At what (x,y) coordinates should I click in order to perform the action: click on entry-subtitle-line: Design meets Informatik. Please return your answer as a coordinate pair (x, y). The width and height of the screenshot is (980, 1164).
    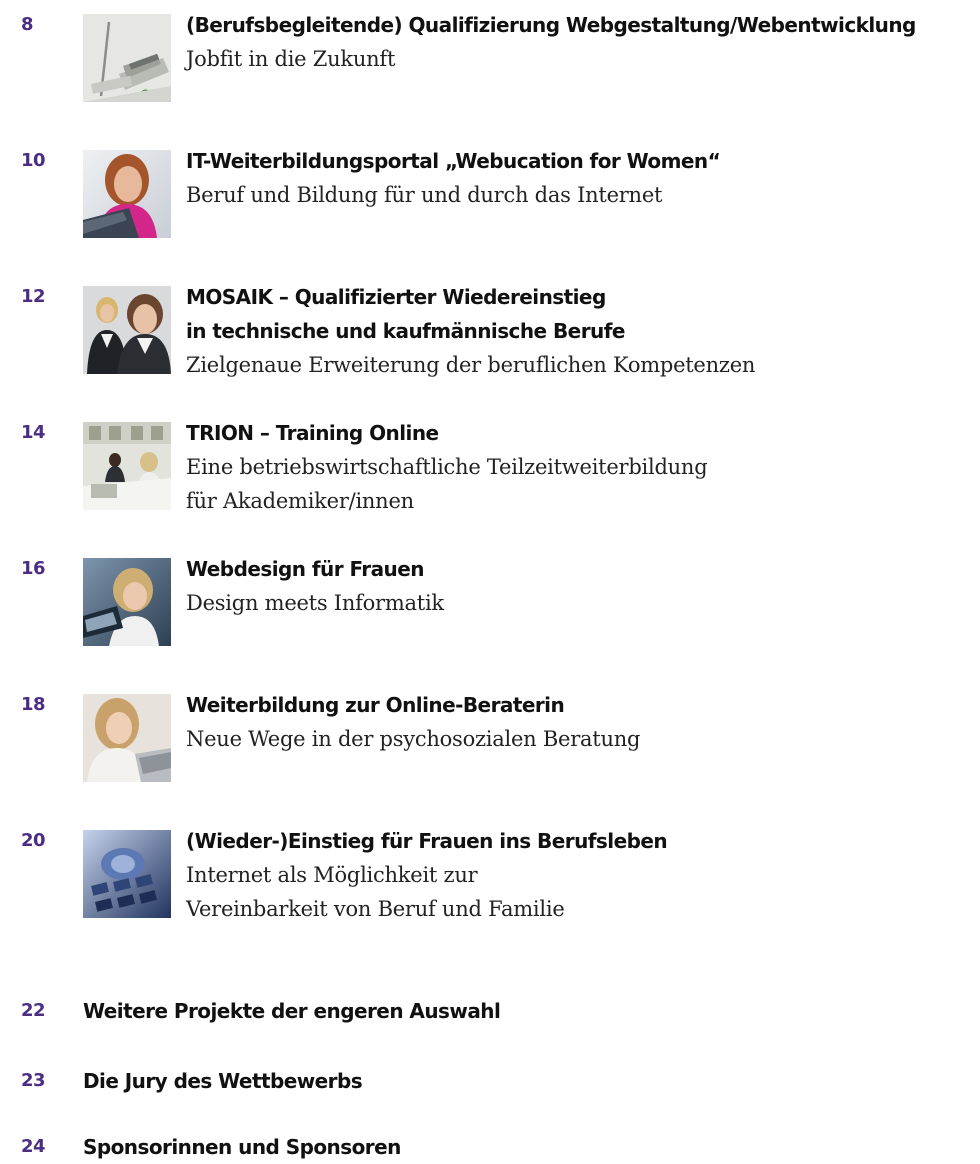
    Looking at the image, I should click on (315, 603).